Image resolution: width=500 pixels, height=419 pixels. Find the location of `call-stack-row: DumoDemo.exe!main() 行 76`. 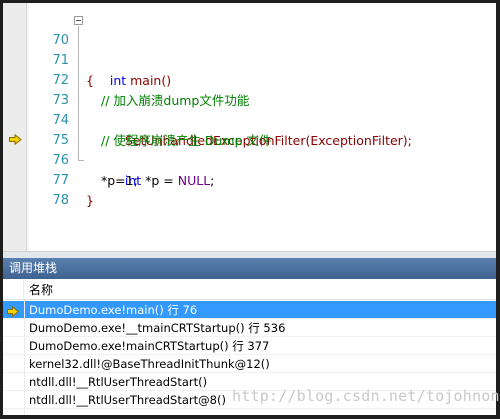

call-stack-row: DumoDemo.exe!main() 行 76 is located at coordinates (249, 310).